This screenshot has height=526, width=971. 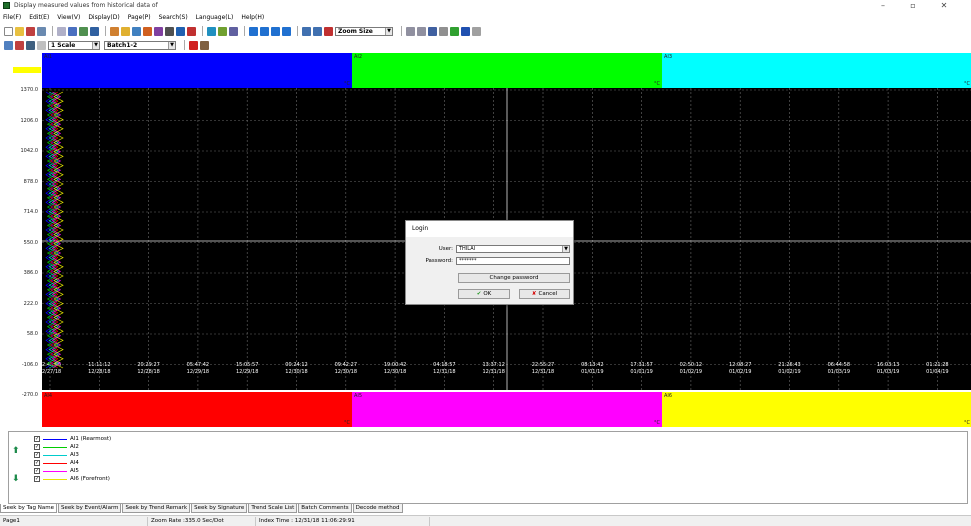 I want to click on channel-band-ai5: AI5 °C, so click(x=507, y=409).